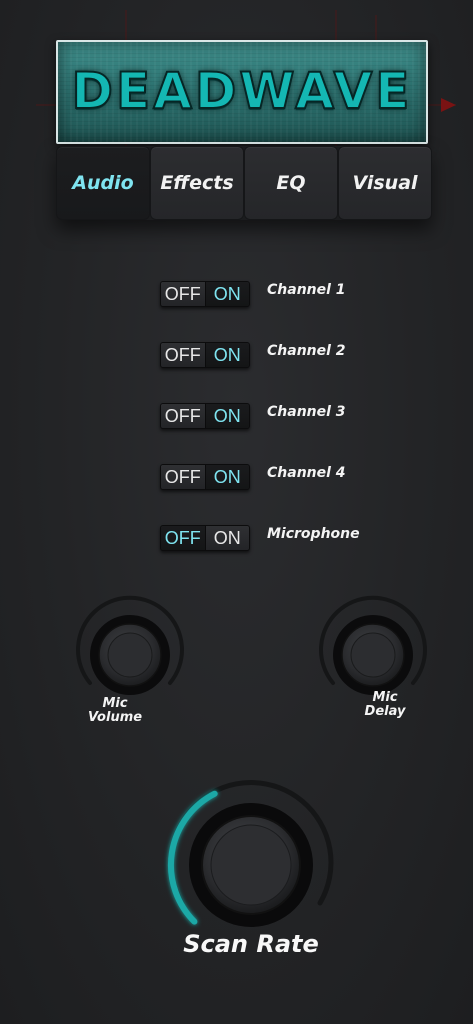 The image size is (473, 1024). I want to click on tab-visual-label: Visual, so click(385, 183).